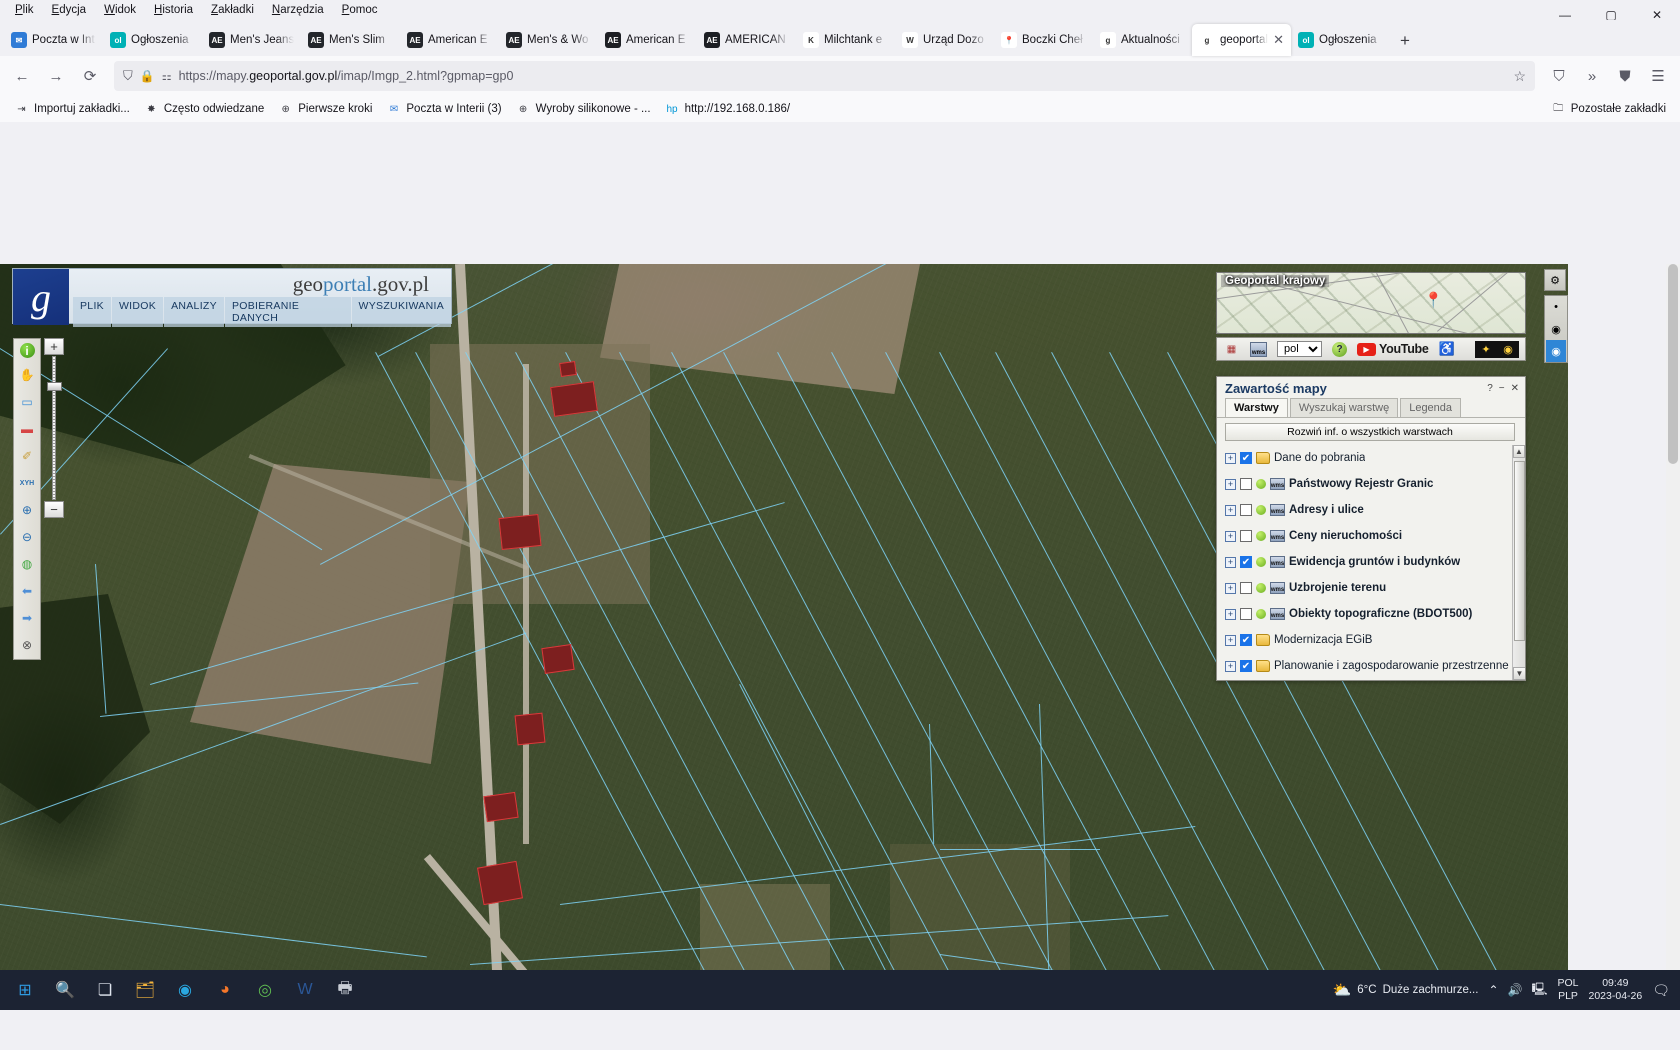 This screenshot has height=1050, width=1680. I want to click on printer-icon: 🖶, so click(345, 990).